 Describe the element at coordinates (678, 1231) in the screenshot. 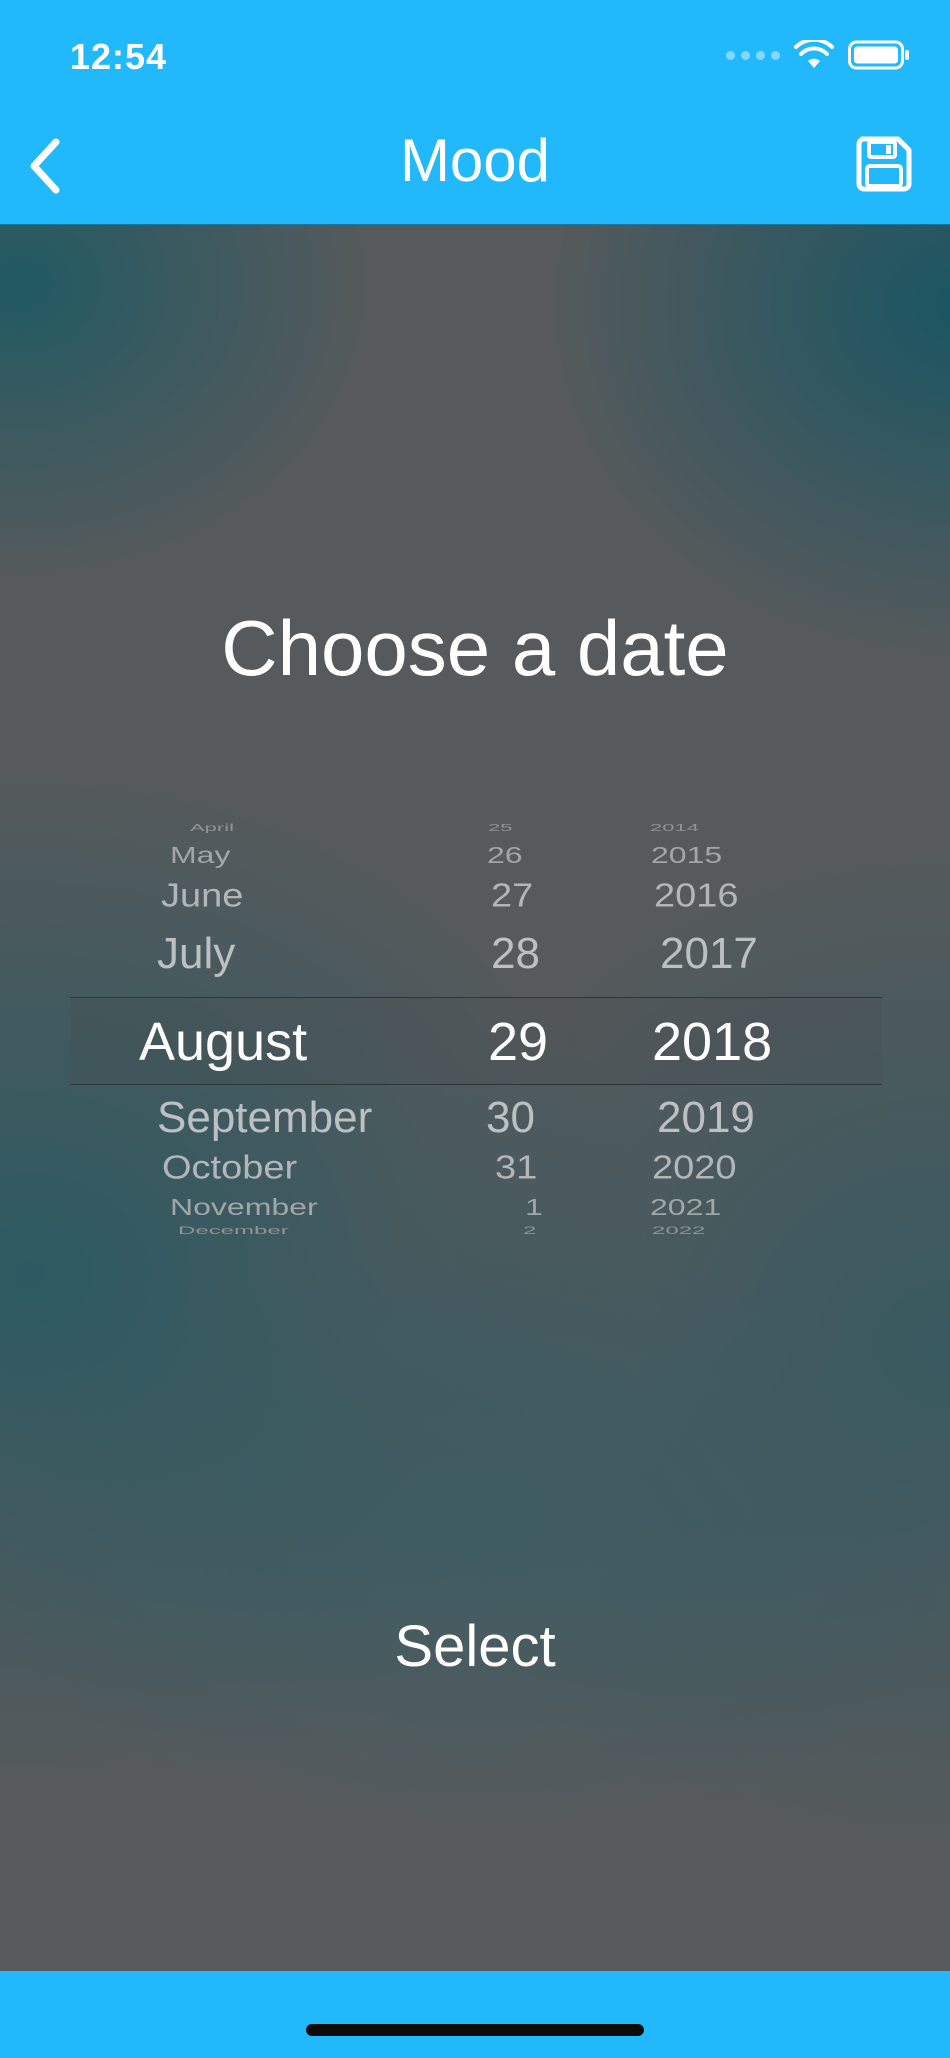

I see `picker-year: 2022` at that location.